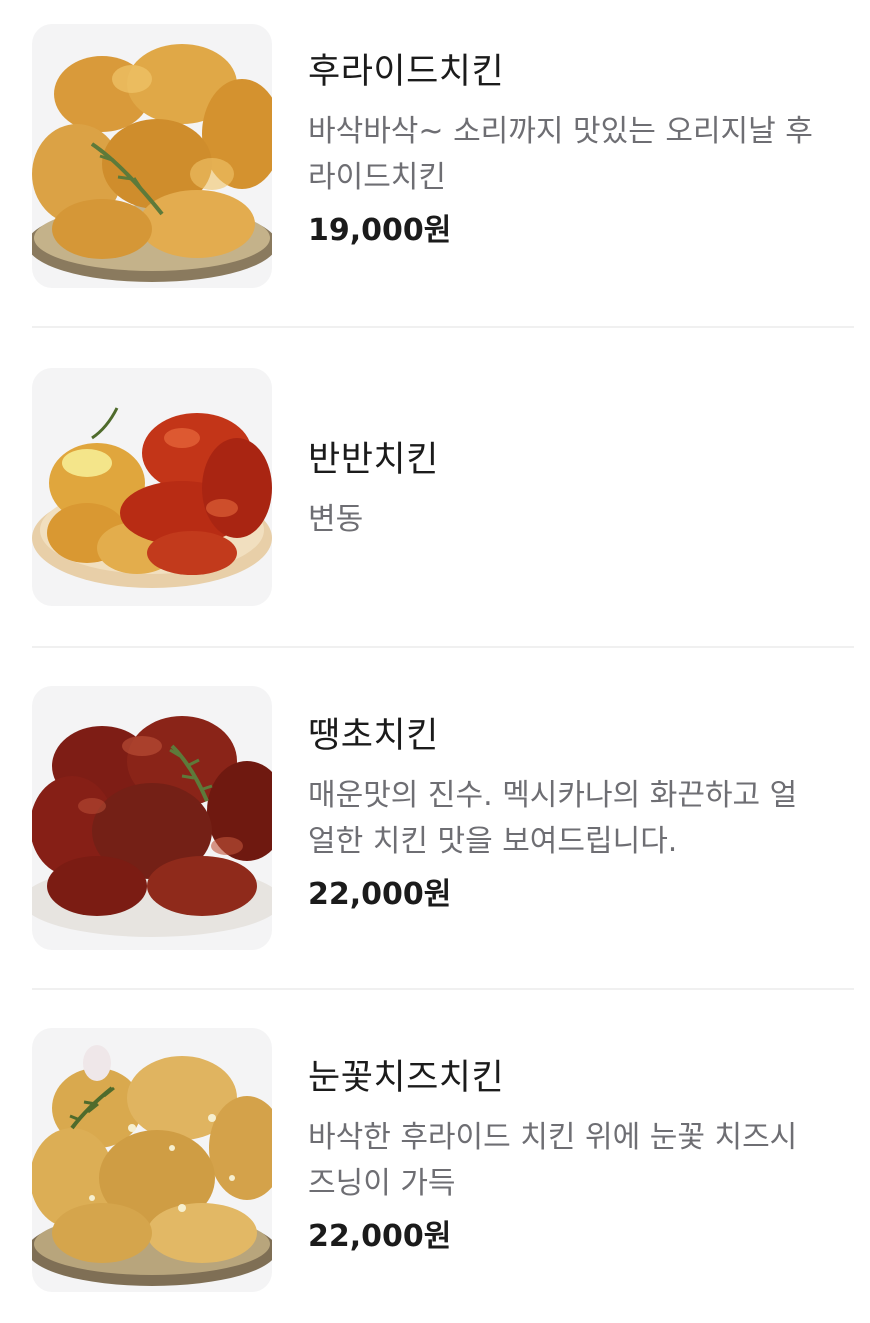 The image size is (870, 1323). I want to click on snow-cheese-chicken-photo, so click(152, 1160).